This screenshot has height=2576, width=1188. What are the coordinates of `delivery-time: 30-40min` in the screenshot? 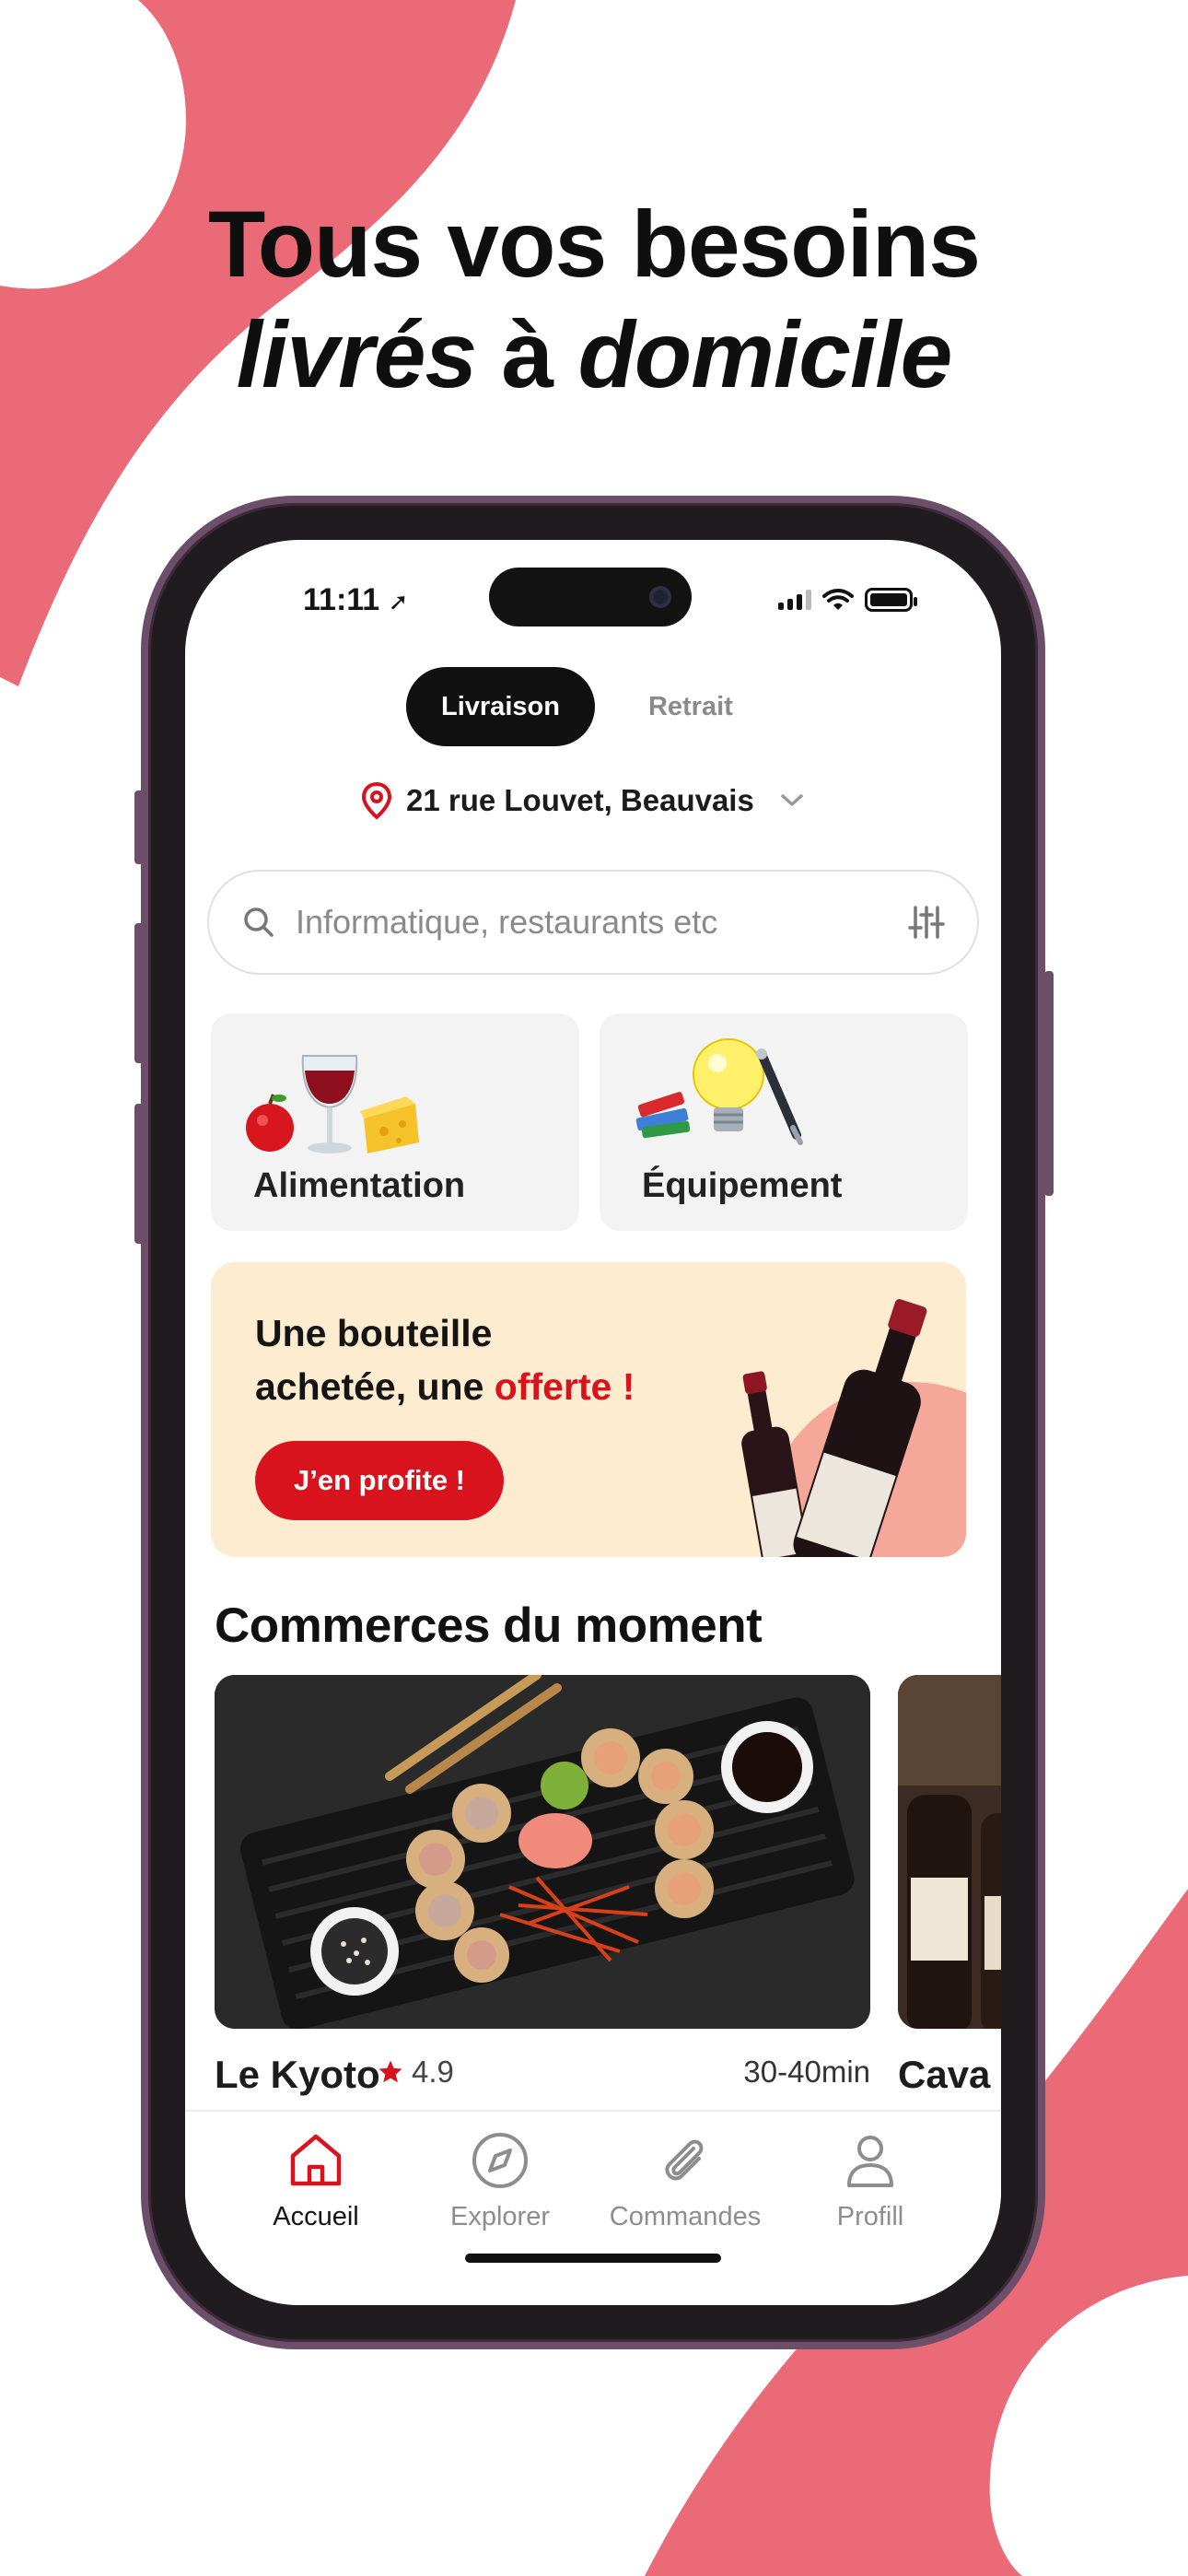 It's located at (806, 2072).